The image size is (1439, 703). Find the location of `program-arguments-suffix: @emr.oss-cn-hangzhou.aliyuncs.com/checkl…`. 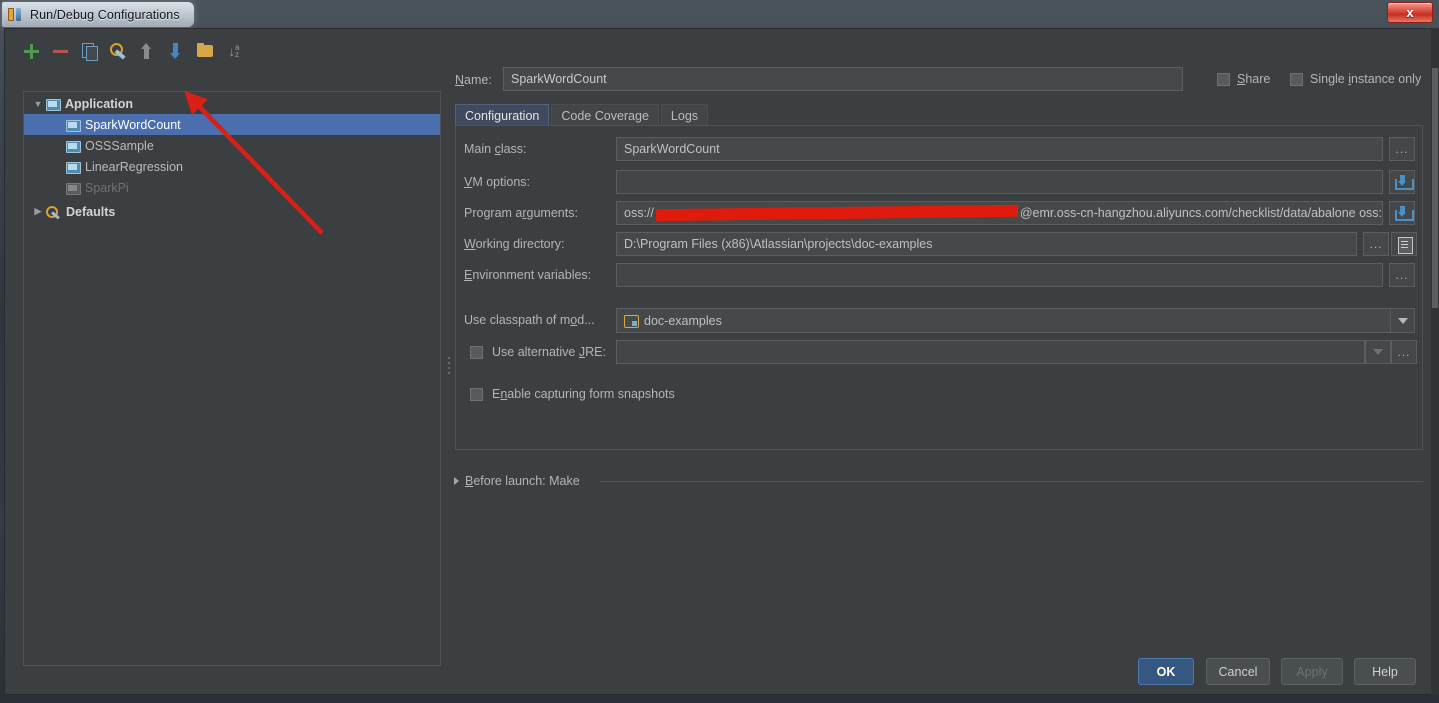

program-arguments-suffix: @emr.oss-cn-hangzhou.aliyuncs.com/checkl… is located at coordinates (1200, 213).